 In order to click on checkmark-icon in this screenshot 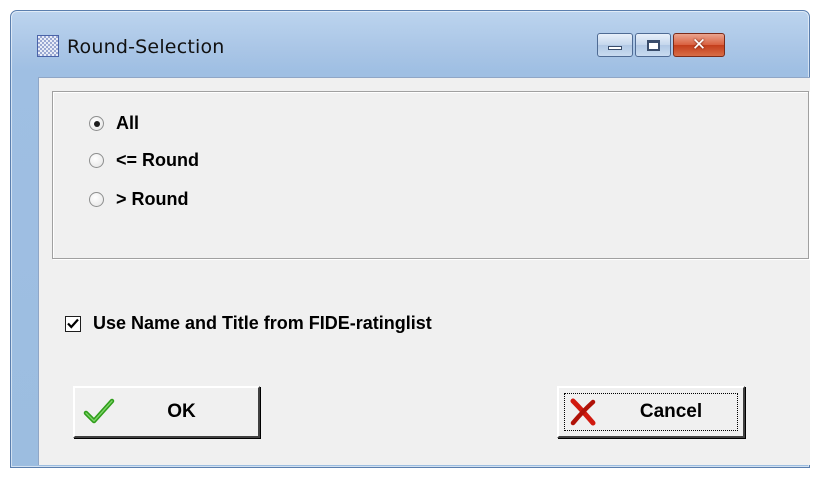, I will do `click(73, 323)`.